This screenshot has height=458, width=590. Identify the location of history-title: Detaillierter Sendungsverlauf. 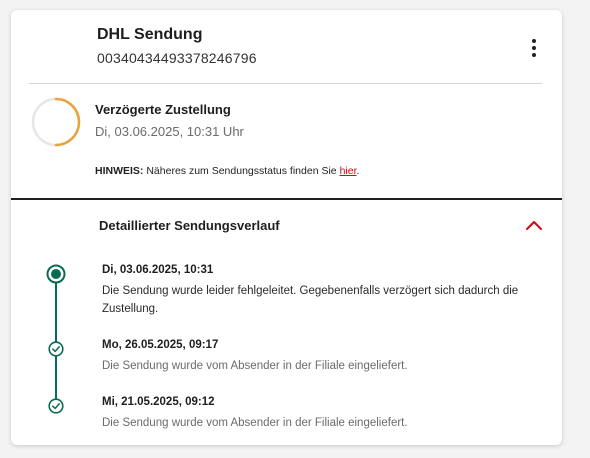
(189, 225).